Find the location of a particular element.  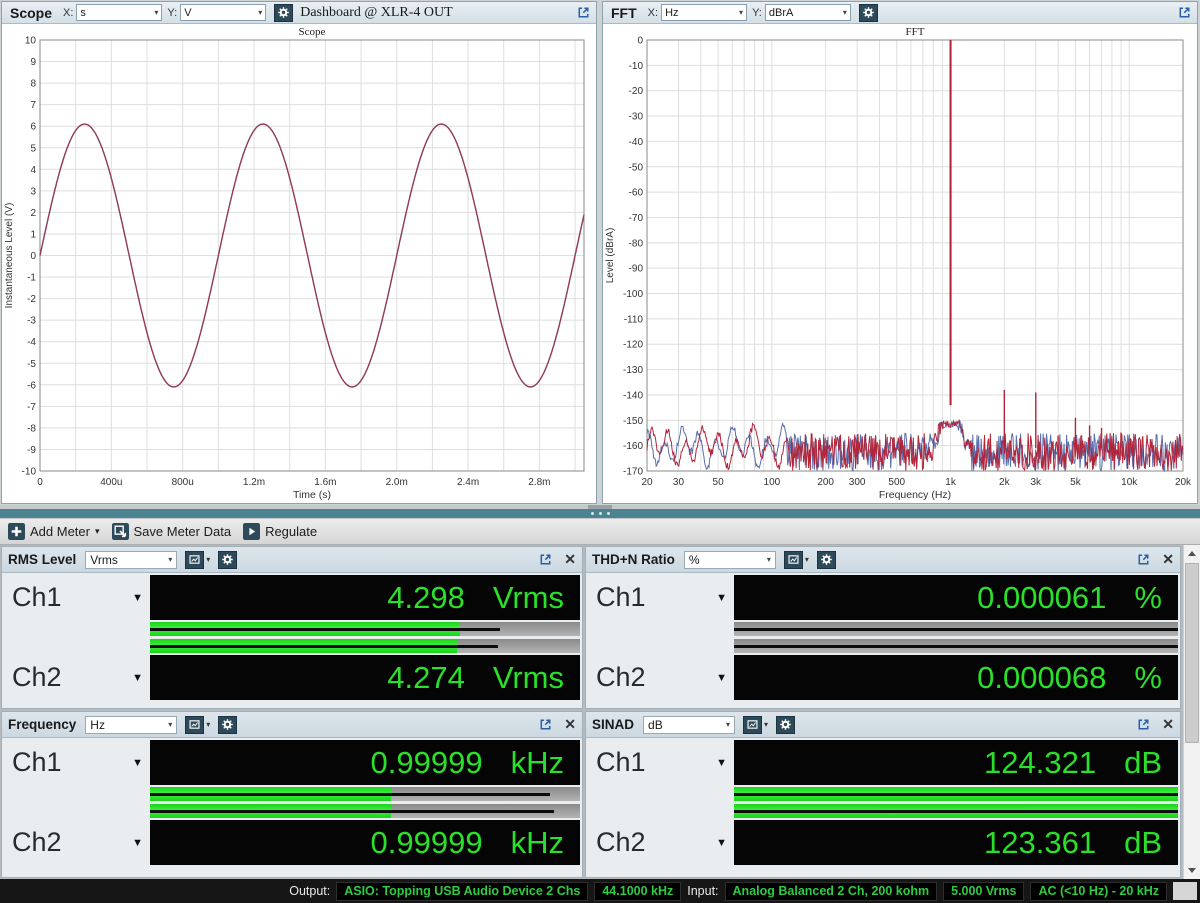

meter-title: Frequency is located at coordinates (42, 724).